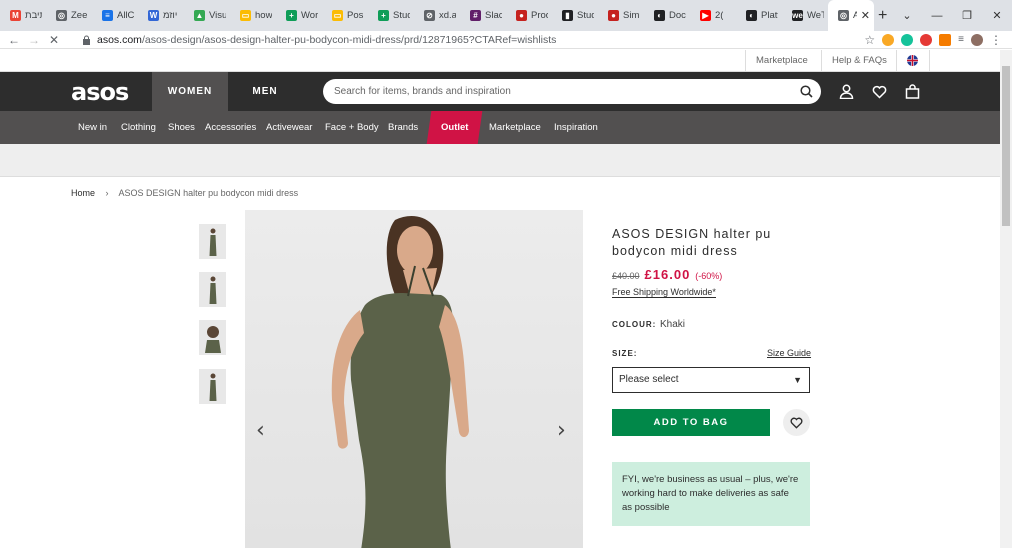 The height and width of the screenshot is (548, 1012). I want to click on save-for-later-button, so click(796, 422).